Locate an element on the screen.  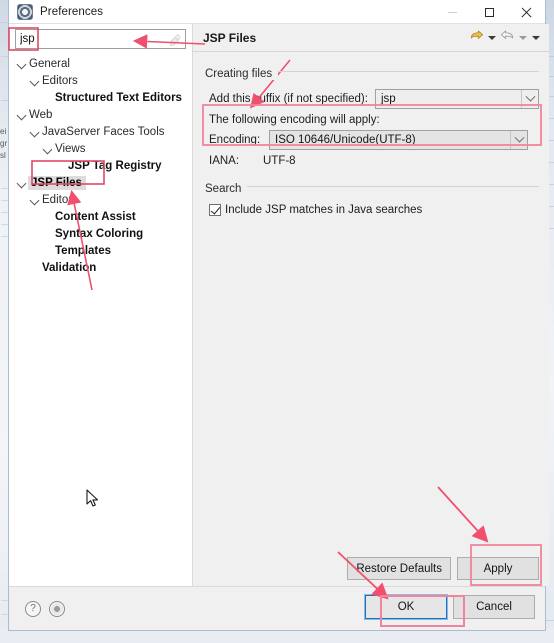
search-input is located at coordinates (86, 39).